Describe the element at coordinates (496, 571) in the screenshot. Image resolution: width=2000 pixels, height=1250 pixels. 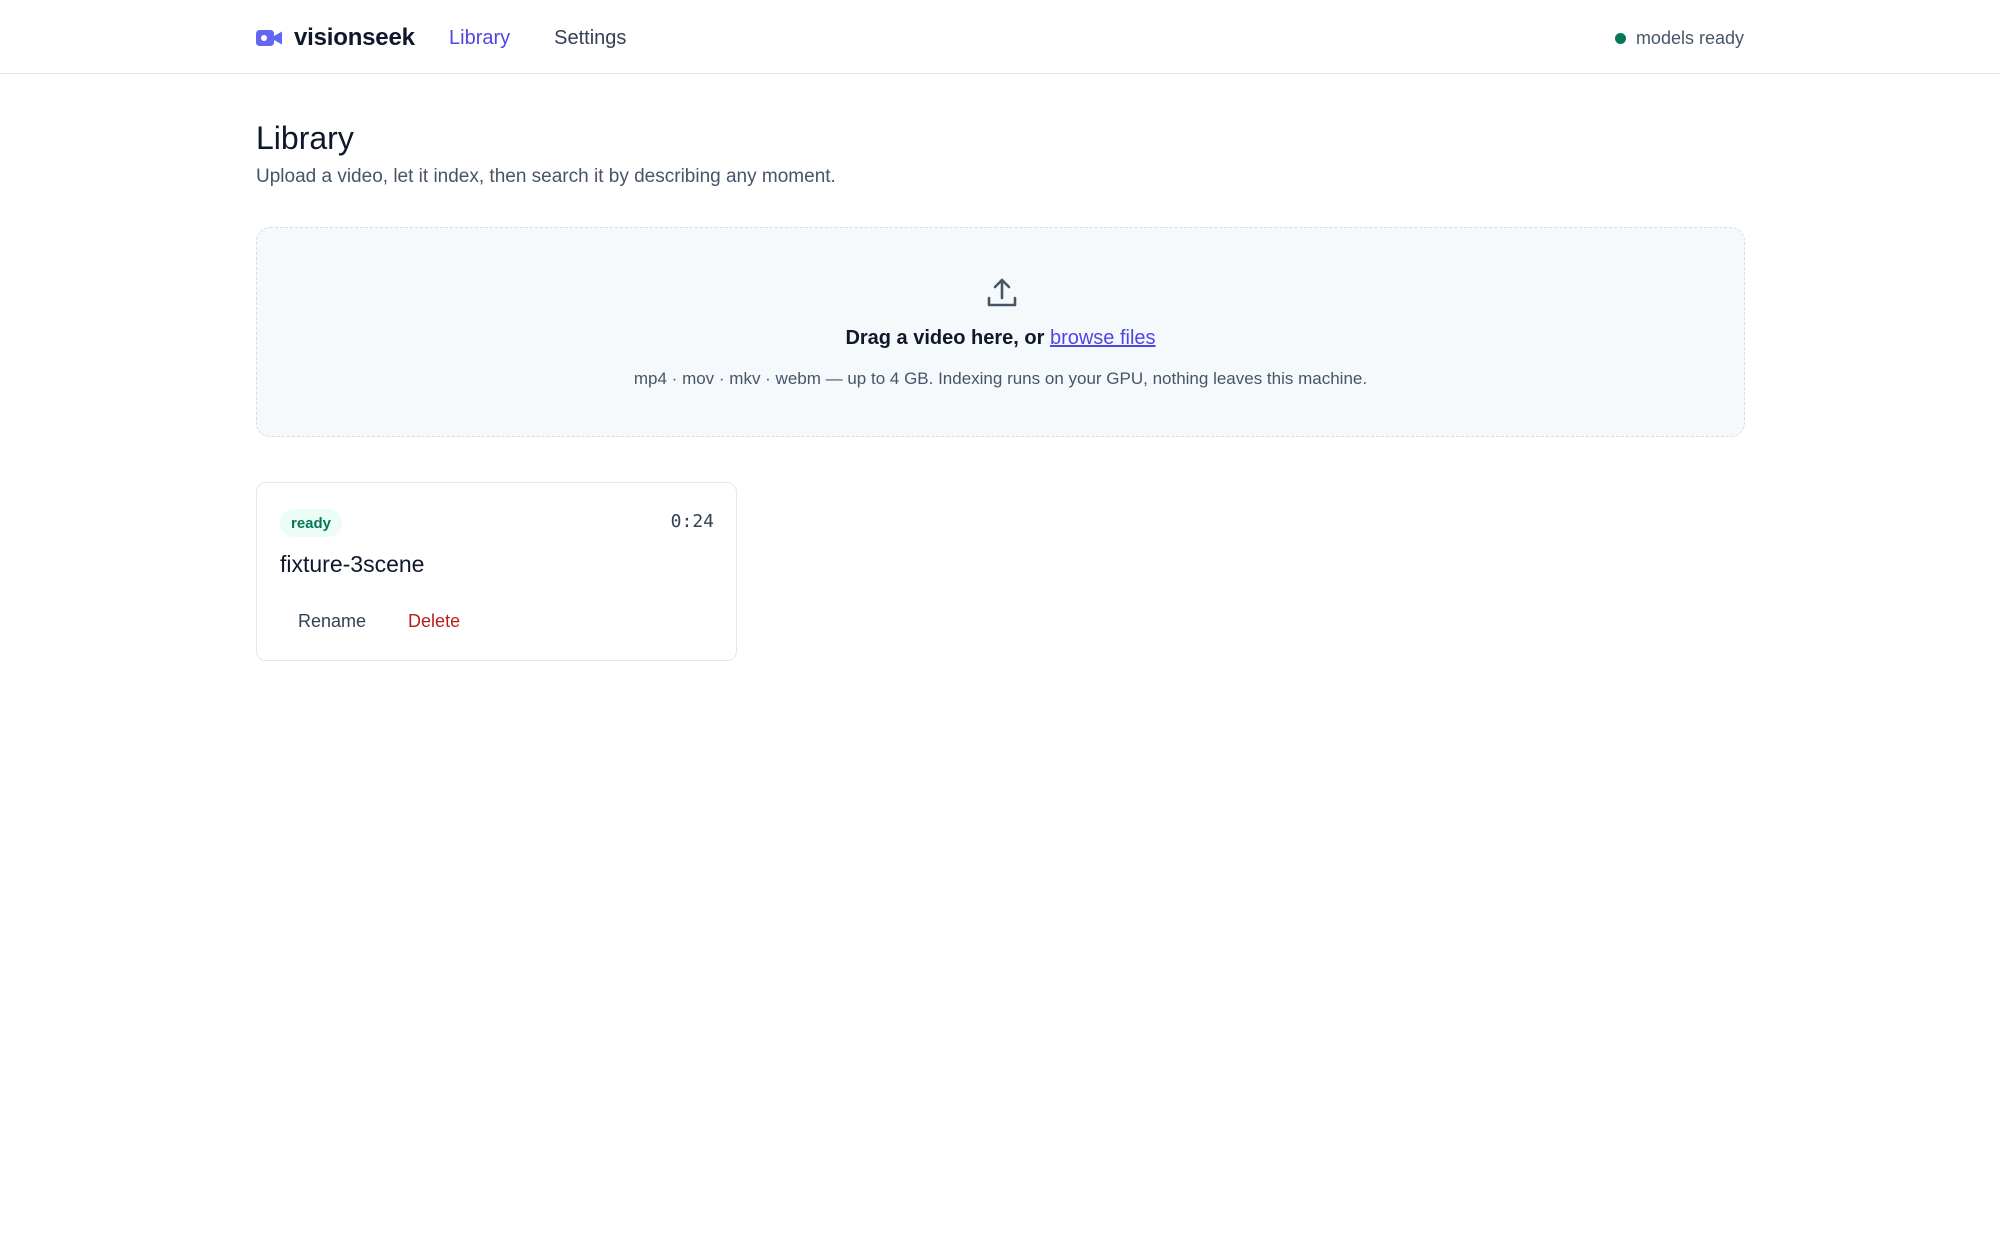
I see `video-card: ready 0:24 fixture-3scene Rename Delete` at that location.